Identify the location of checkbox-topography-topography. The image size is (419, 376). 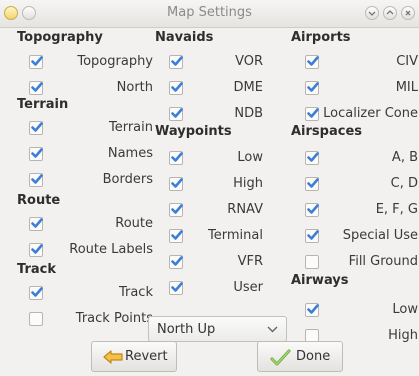
(36, 62).